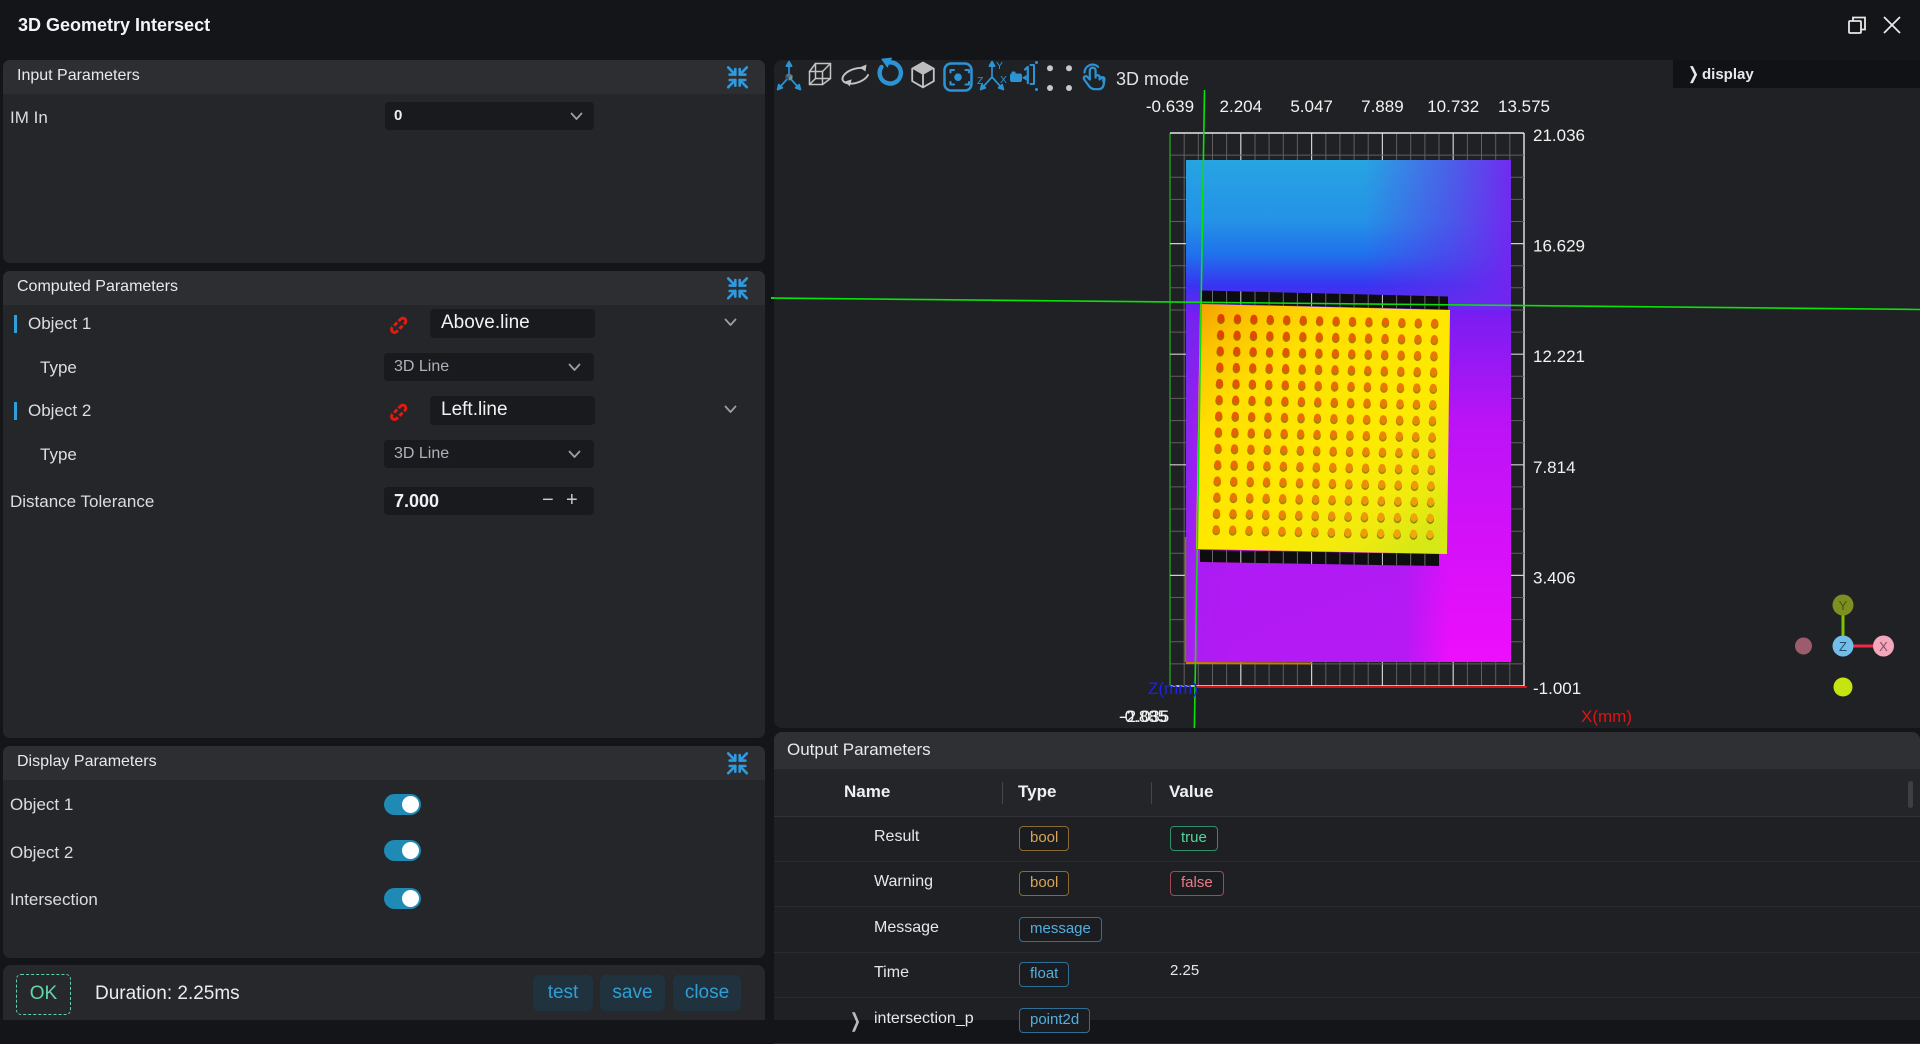  What do you see at coordinates (1554, 577) in the screenshot?
I see `svg-text: 3.406` at bounding box center [1554, 577].